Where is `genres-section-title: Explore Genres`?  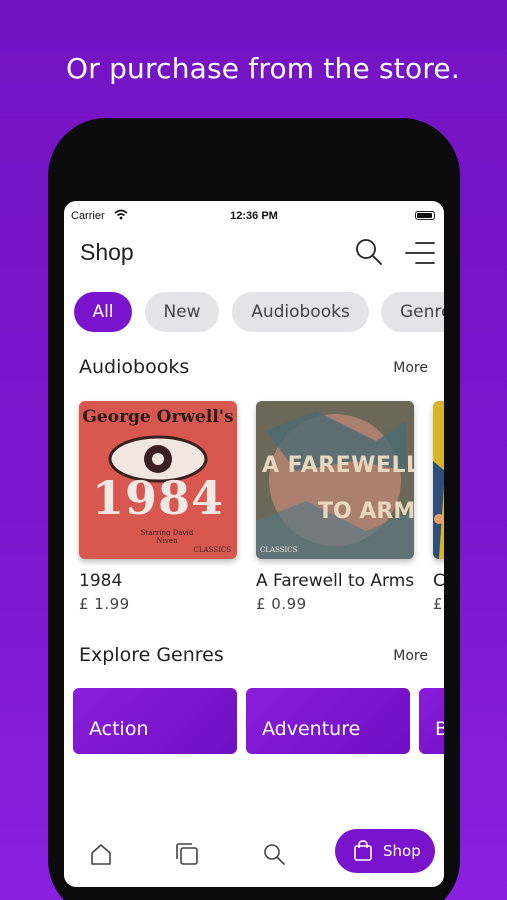
genres-section-title: Explore Genres is located at coordinates (151, 655).